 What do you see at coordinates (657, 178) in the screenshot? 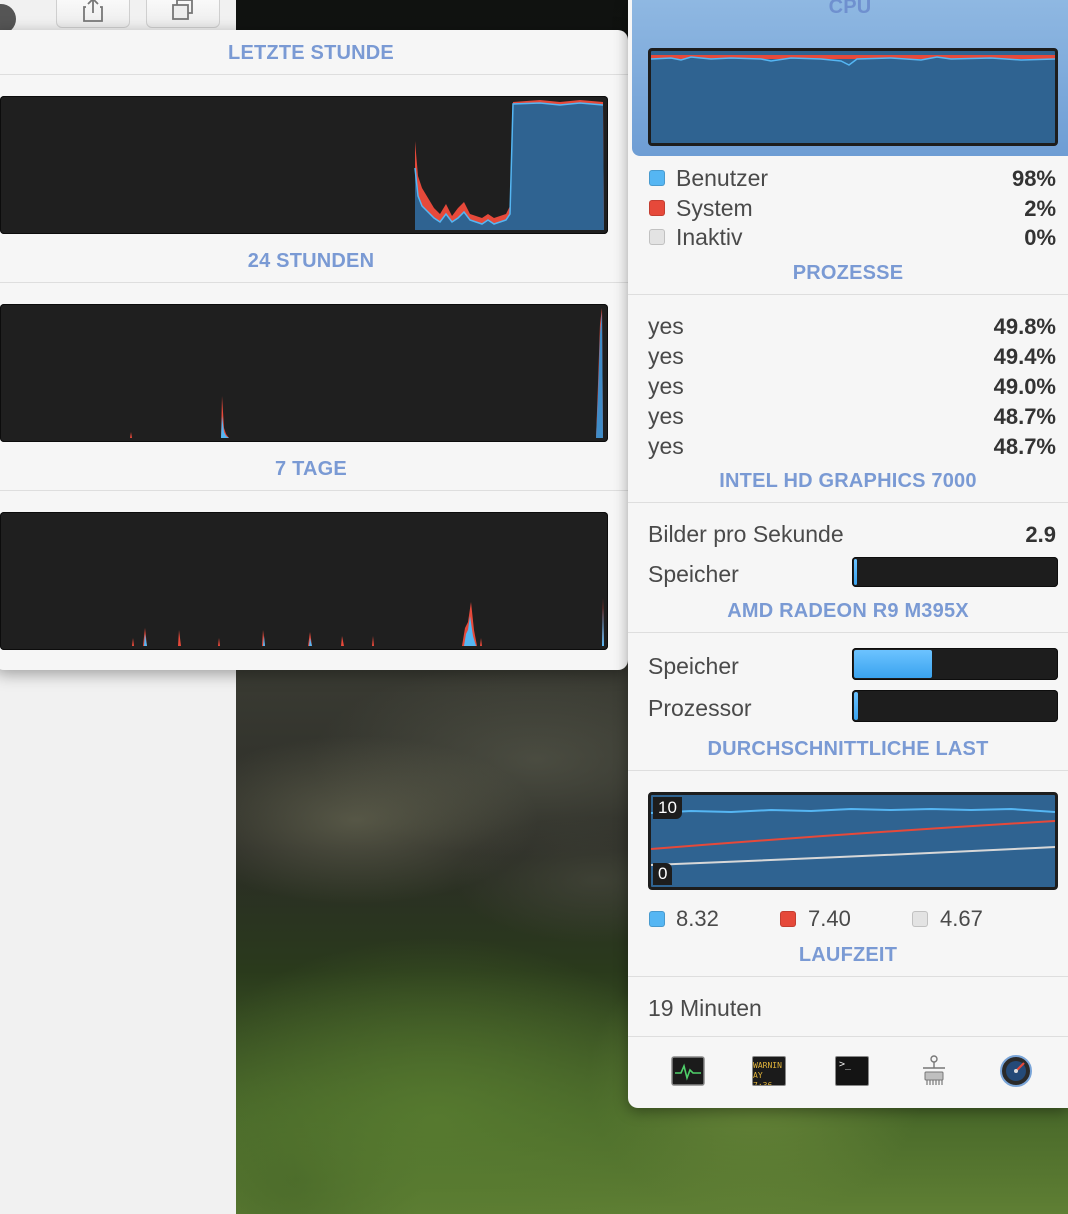
I see `legend-swatch-user` at bounding box center [657, 178].